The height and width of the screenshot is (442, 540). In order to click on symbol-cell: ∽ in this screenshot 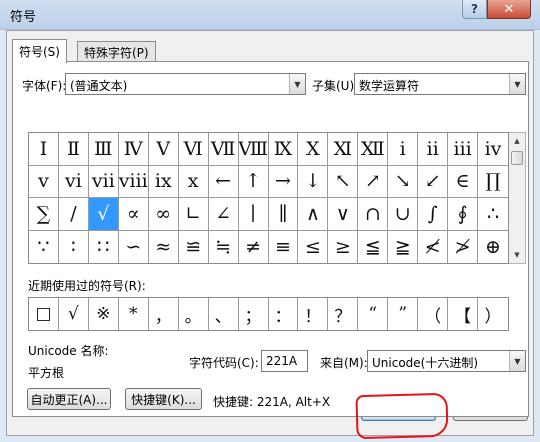, I will do `click(134, 246)`.